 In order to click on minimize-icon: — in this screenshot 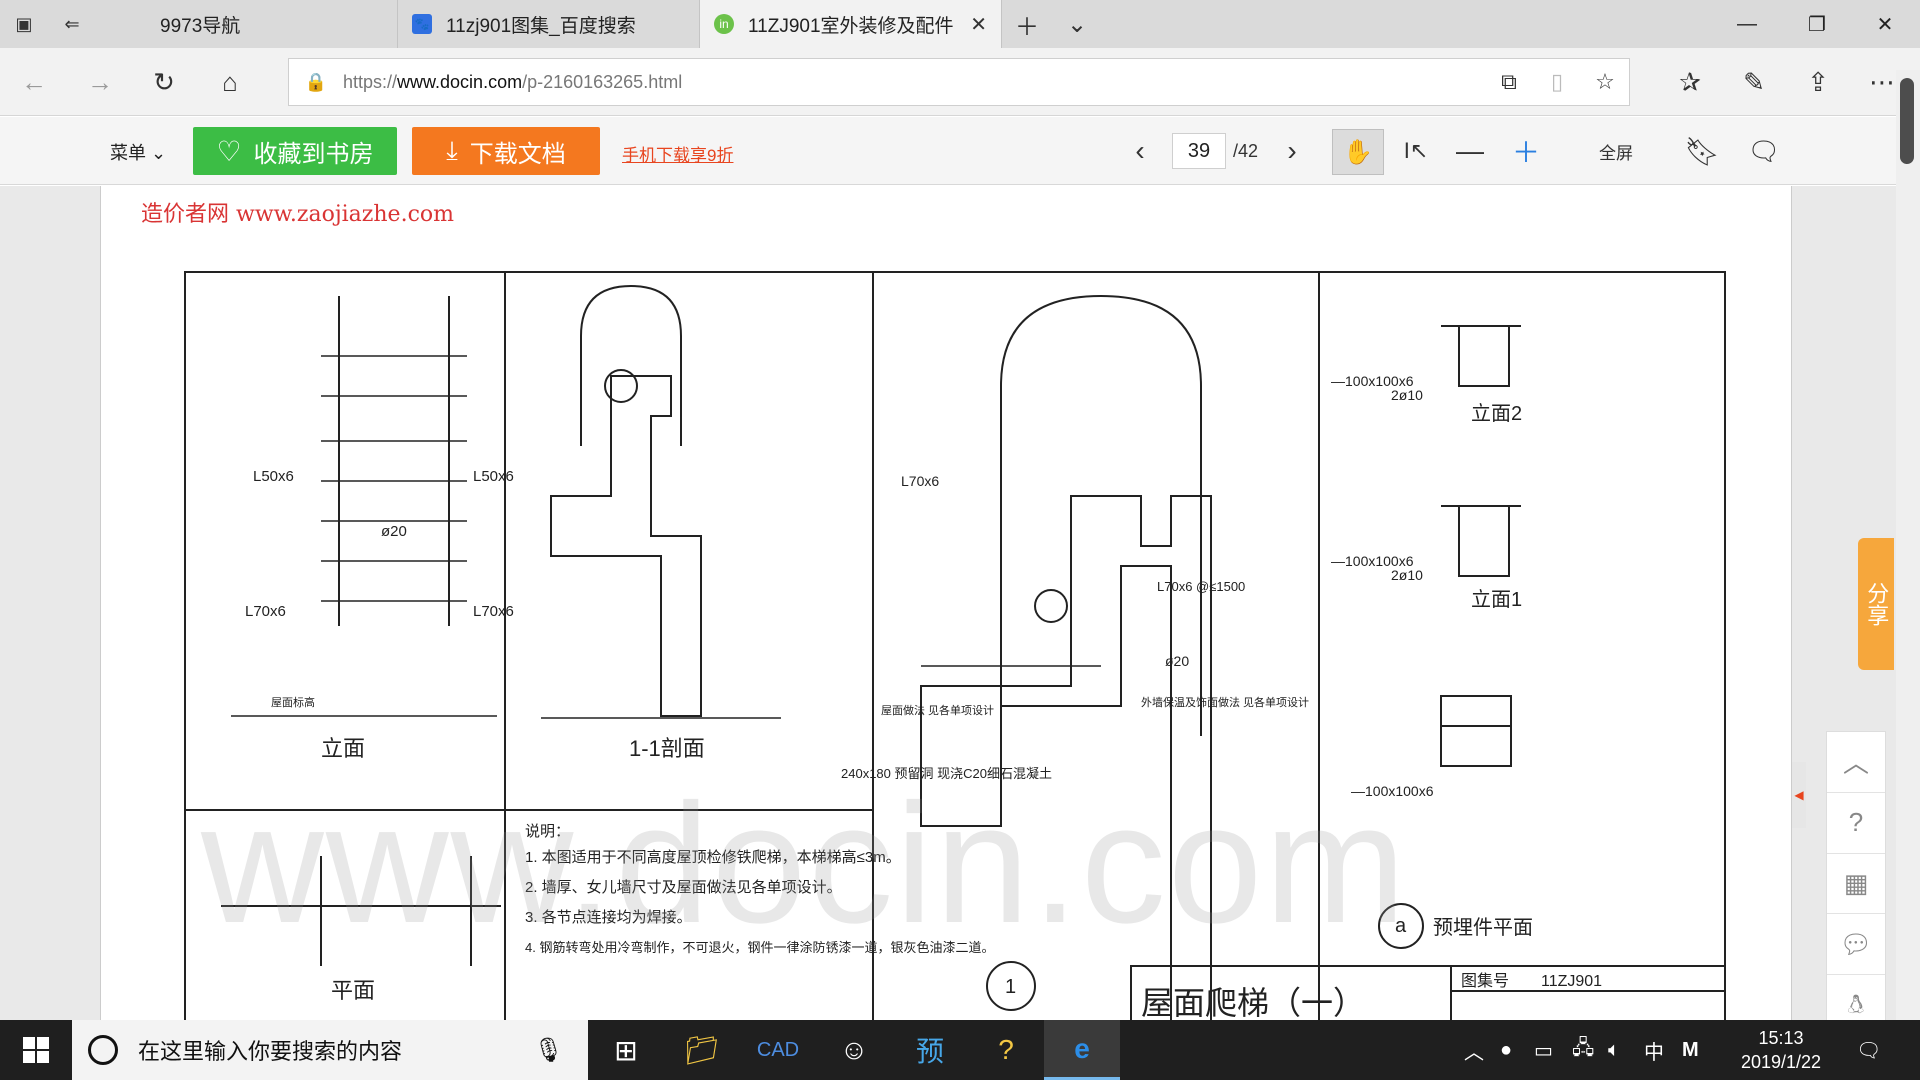, I will do `click(1747, 24)`.